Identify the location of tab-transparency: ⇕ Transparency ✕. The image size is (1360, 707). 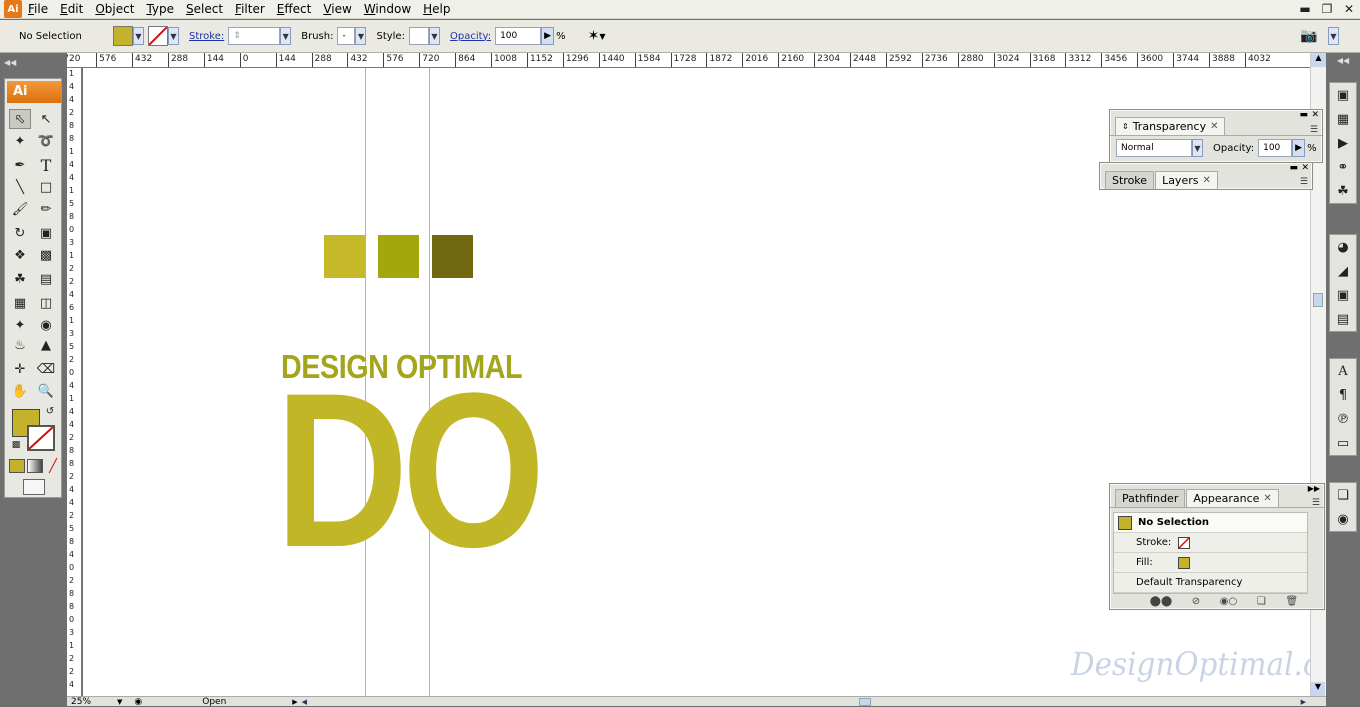
(1170, 126).